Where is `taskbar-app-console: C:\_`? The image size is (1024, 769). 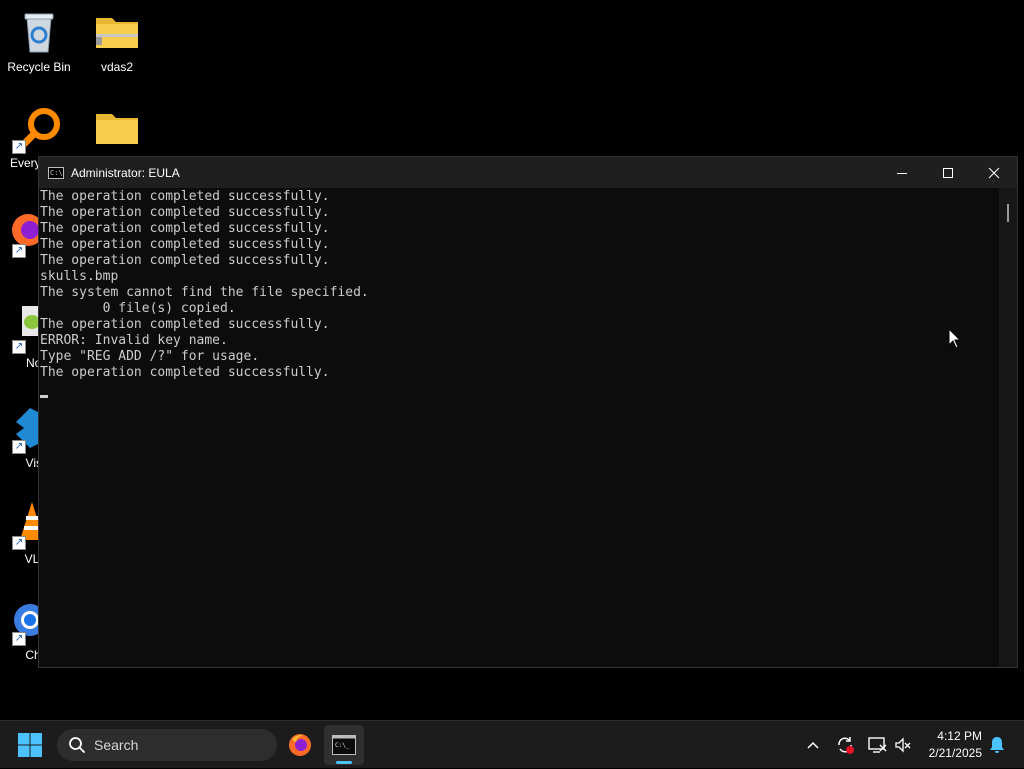
taskbar-app-console: C:\_ is located at coordinates (344, 745).